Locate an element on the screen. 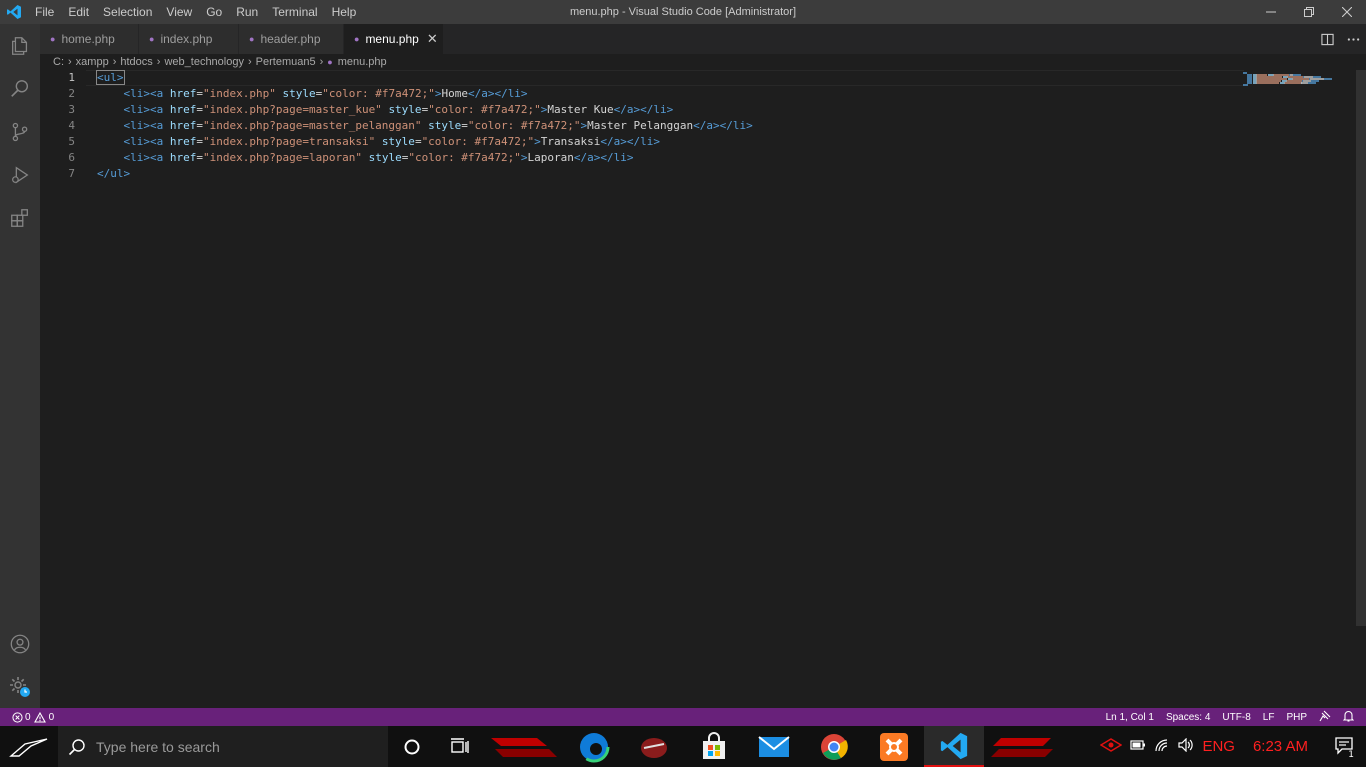 This screenshot has height=767, width=1366. bell-icon is located at coordinates (1348, 716).